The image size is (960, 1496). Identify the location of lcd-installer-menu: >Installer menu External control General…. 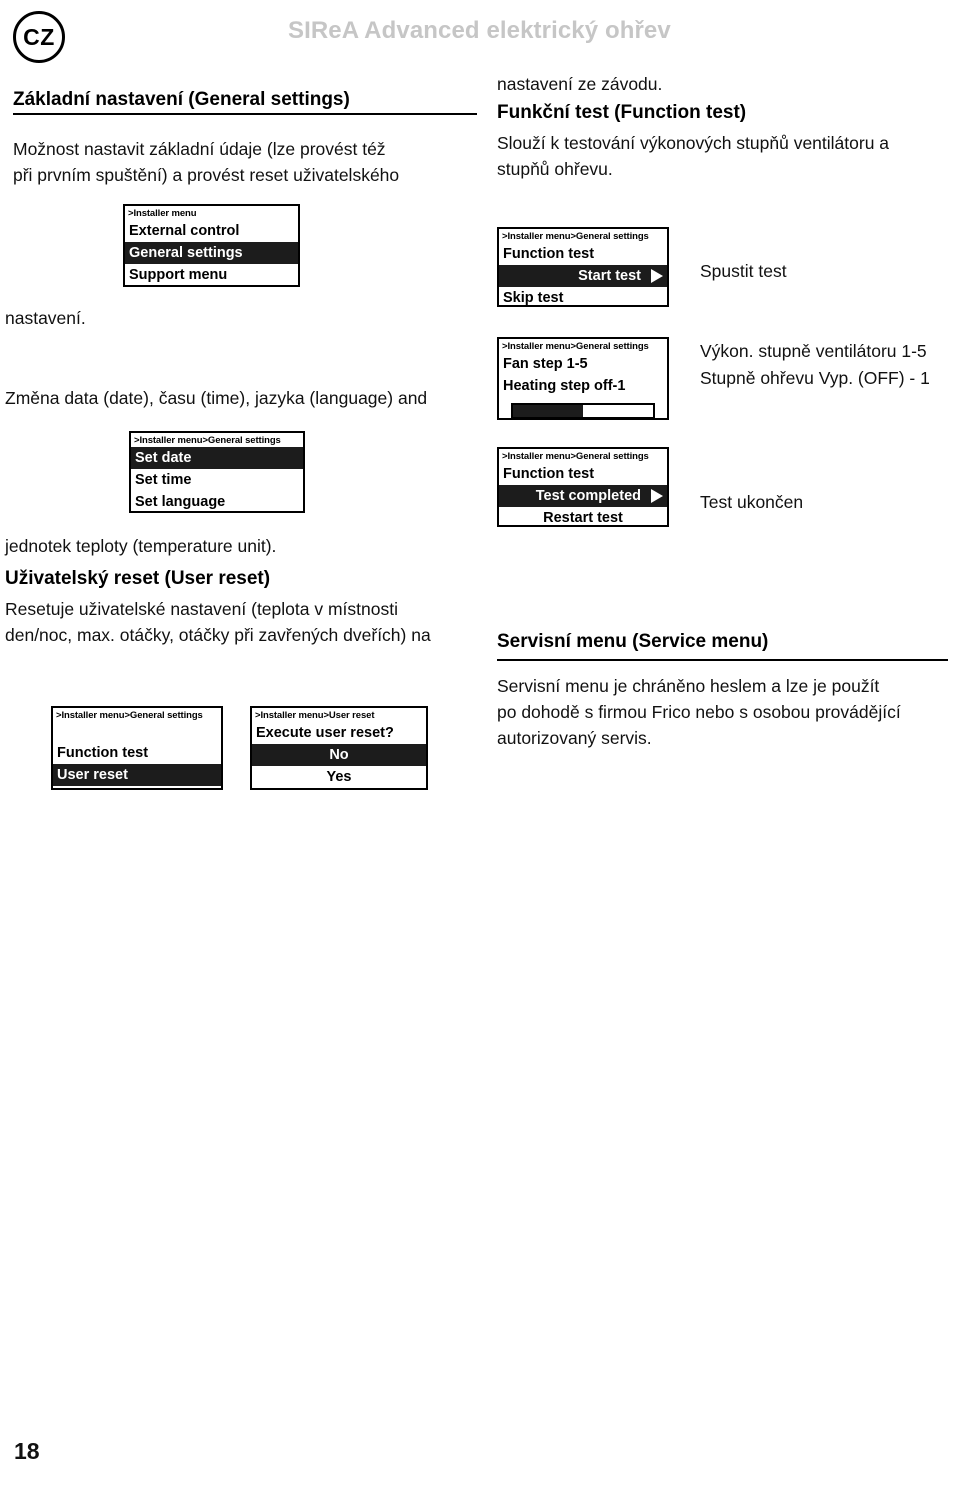
(211, 245).